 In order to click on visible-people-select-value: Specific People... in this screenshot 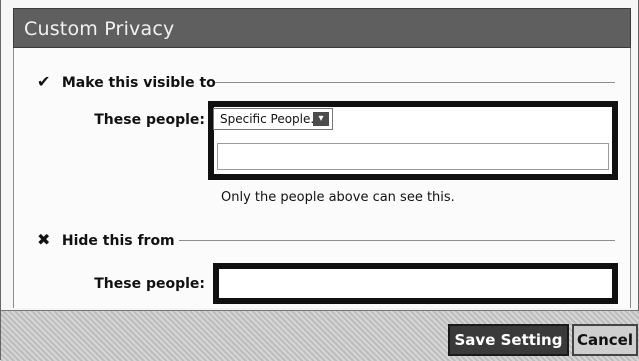, I will do `click(271, 119)`.